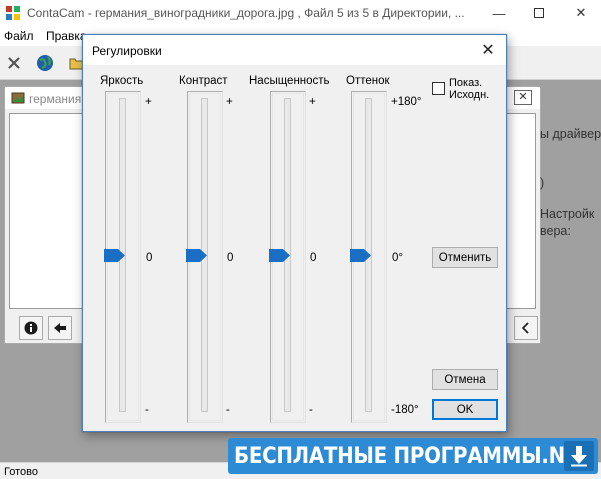 The height and width of the screenshot is (479, 601). I want to click on background-text-3: Настройк, so click(567, 214).